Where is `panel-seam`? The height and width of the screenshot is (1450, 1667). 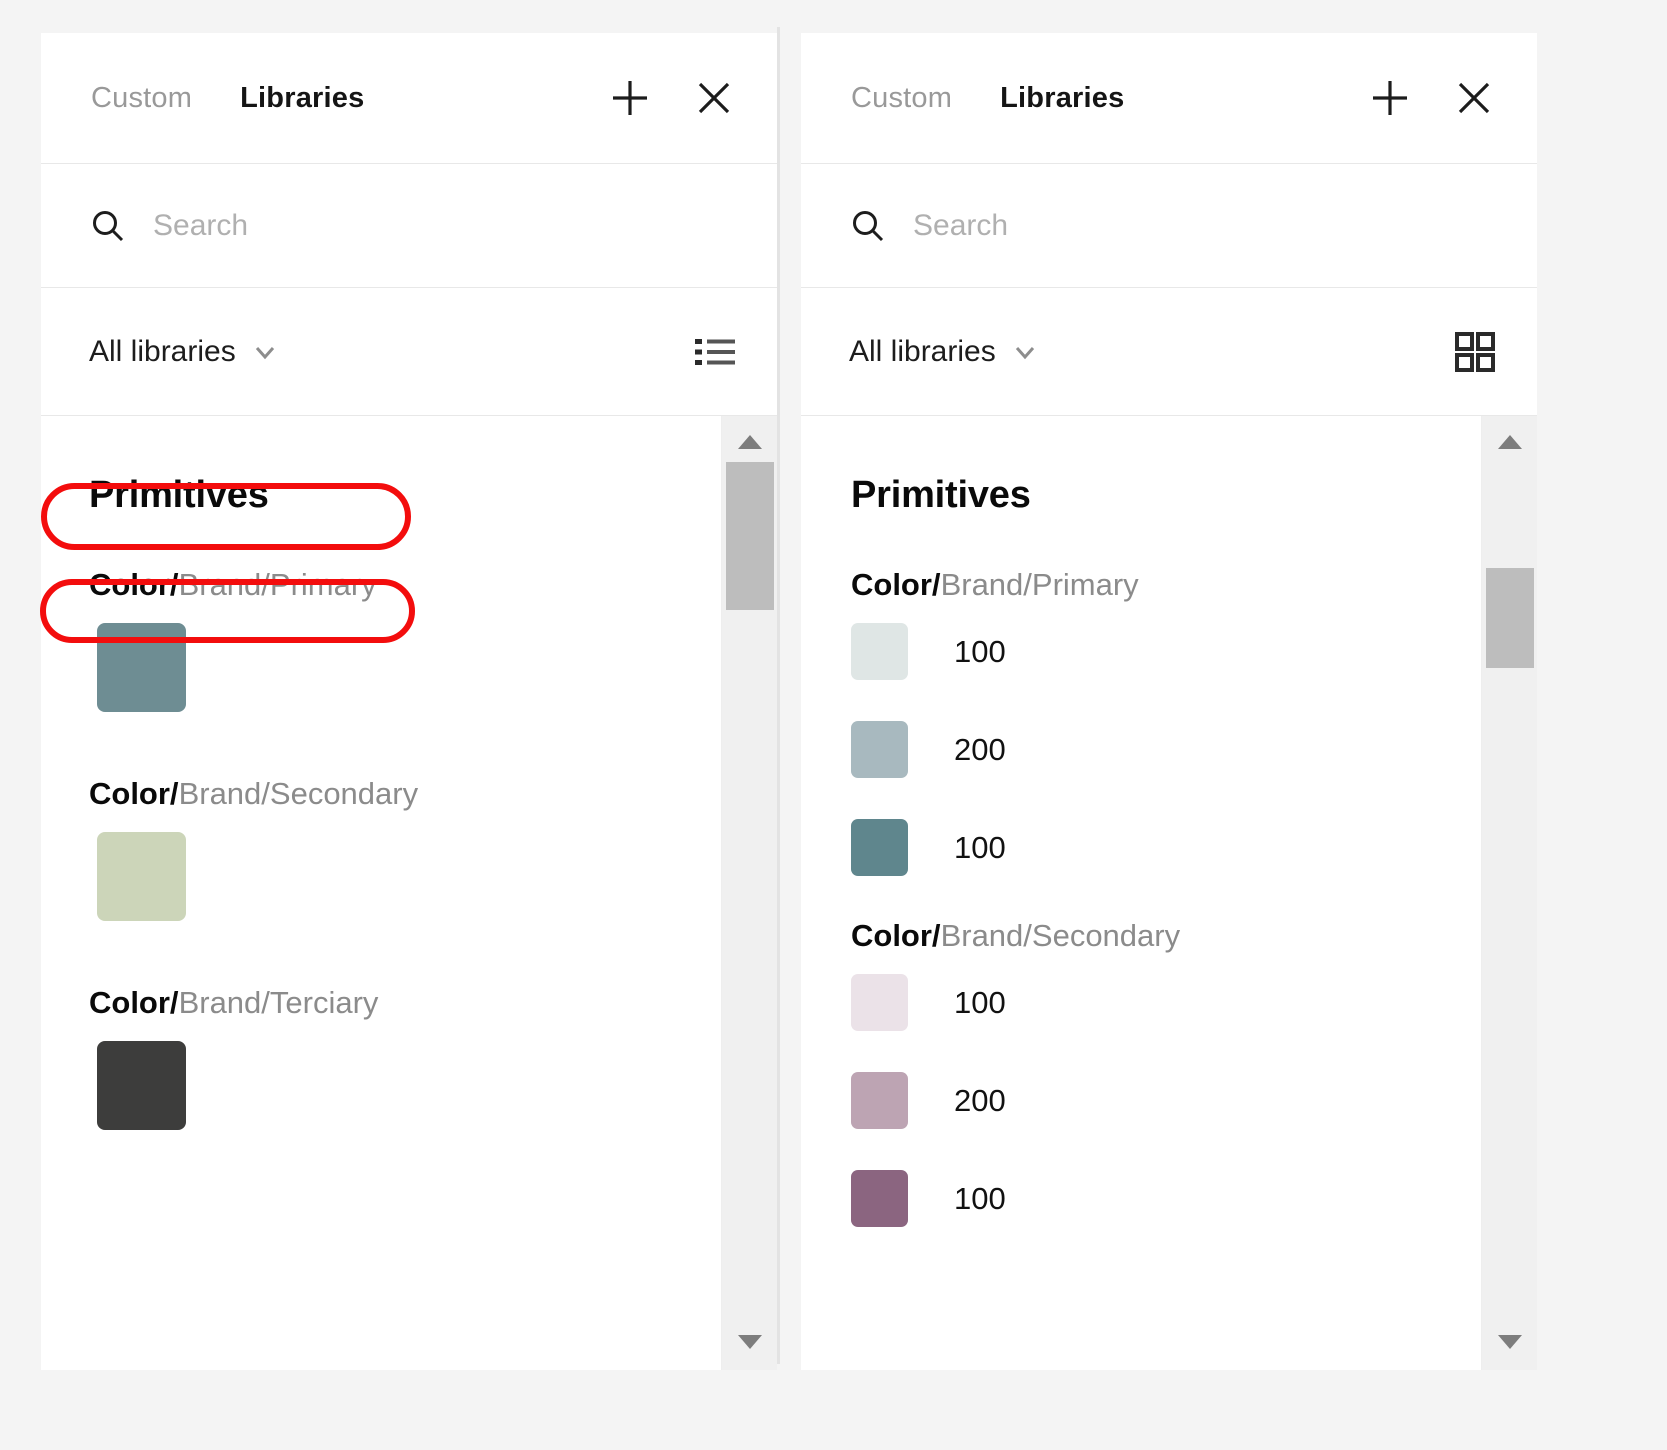
panel-seam is located at coordinates (778, 695).